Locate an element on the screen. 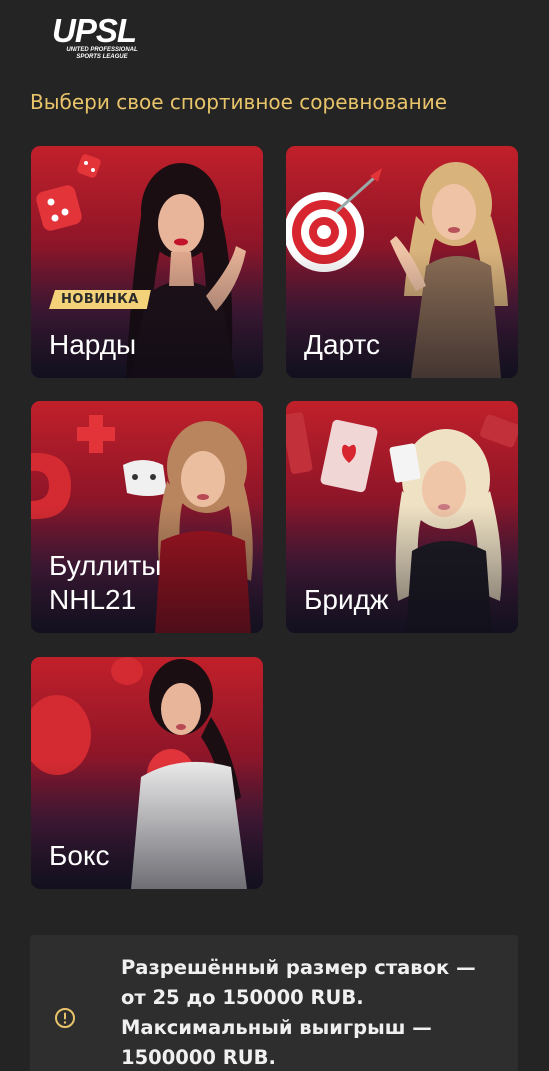  logo-wordmark: UPSL is located at coordinates (94, 30).